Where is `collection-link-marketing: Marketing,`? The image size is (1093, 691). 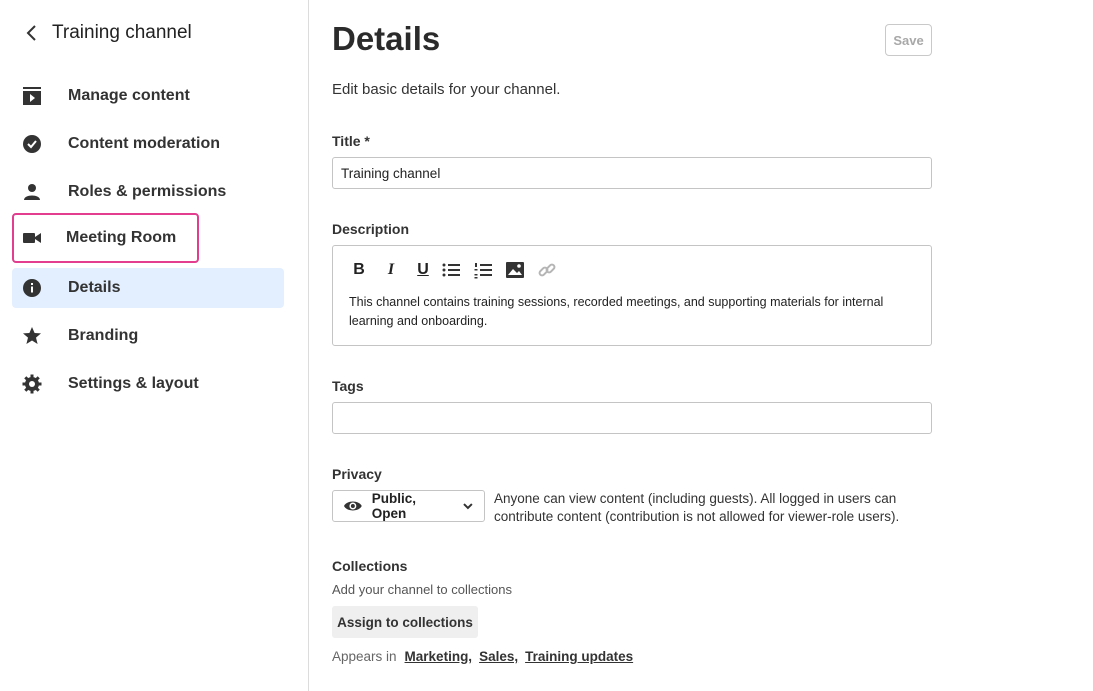
collection-link-marketing: Marketing, is located at coordinates (439, 656).